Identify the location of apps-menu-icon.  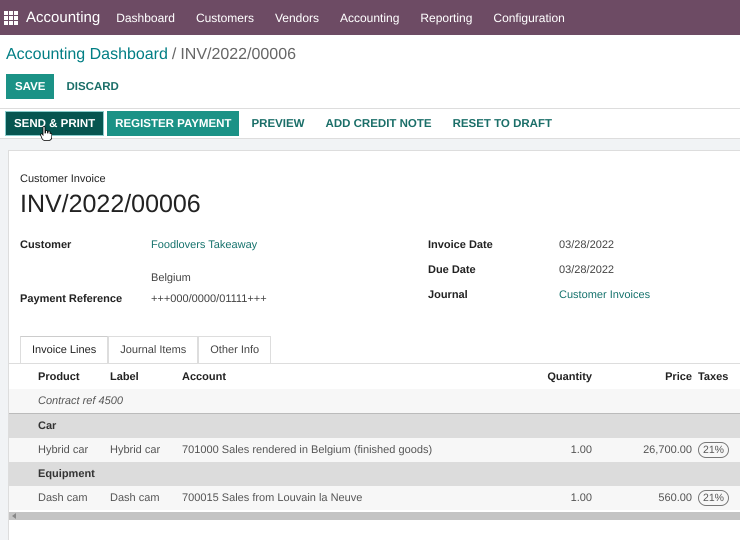
(11, 17).